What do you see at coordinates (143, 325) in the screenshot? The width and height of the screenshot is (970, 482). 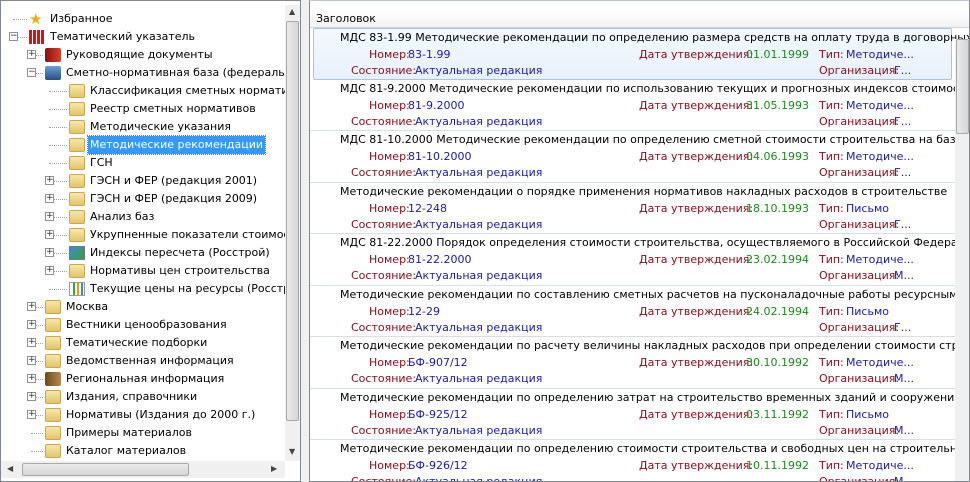 I see `tree-node: + Вестники ценообразования` at bounding box center [143, 325].